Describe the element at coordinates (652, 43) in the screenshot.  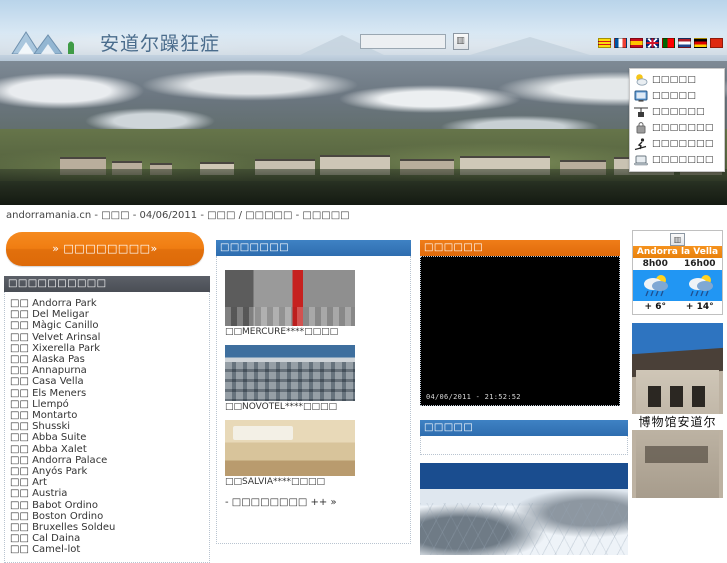
I see `uk-flag-icon` at that location.